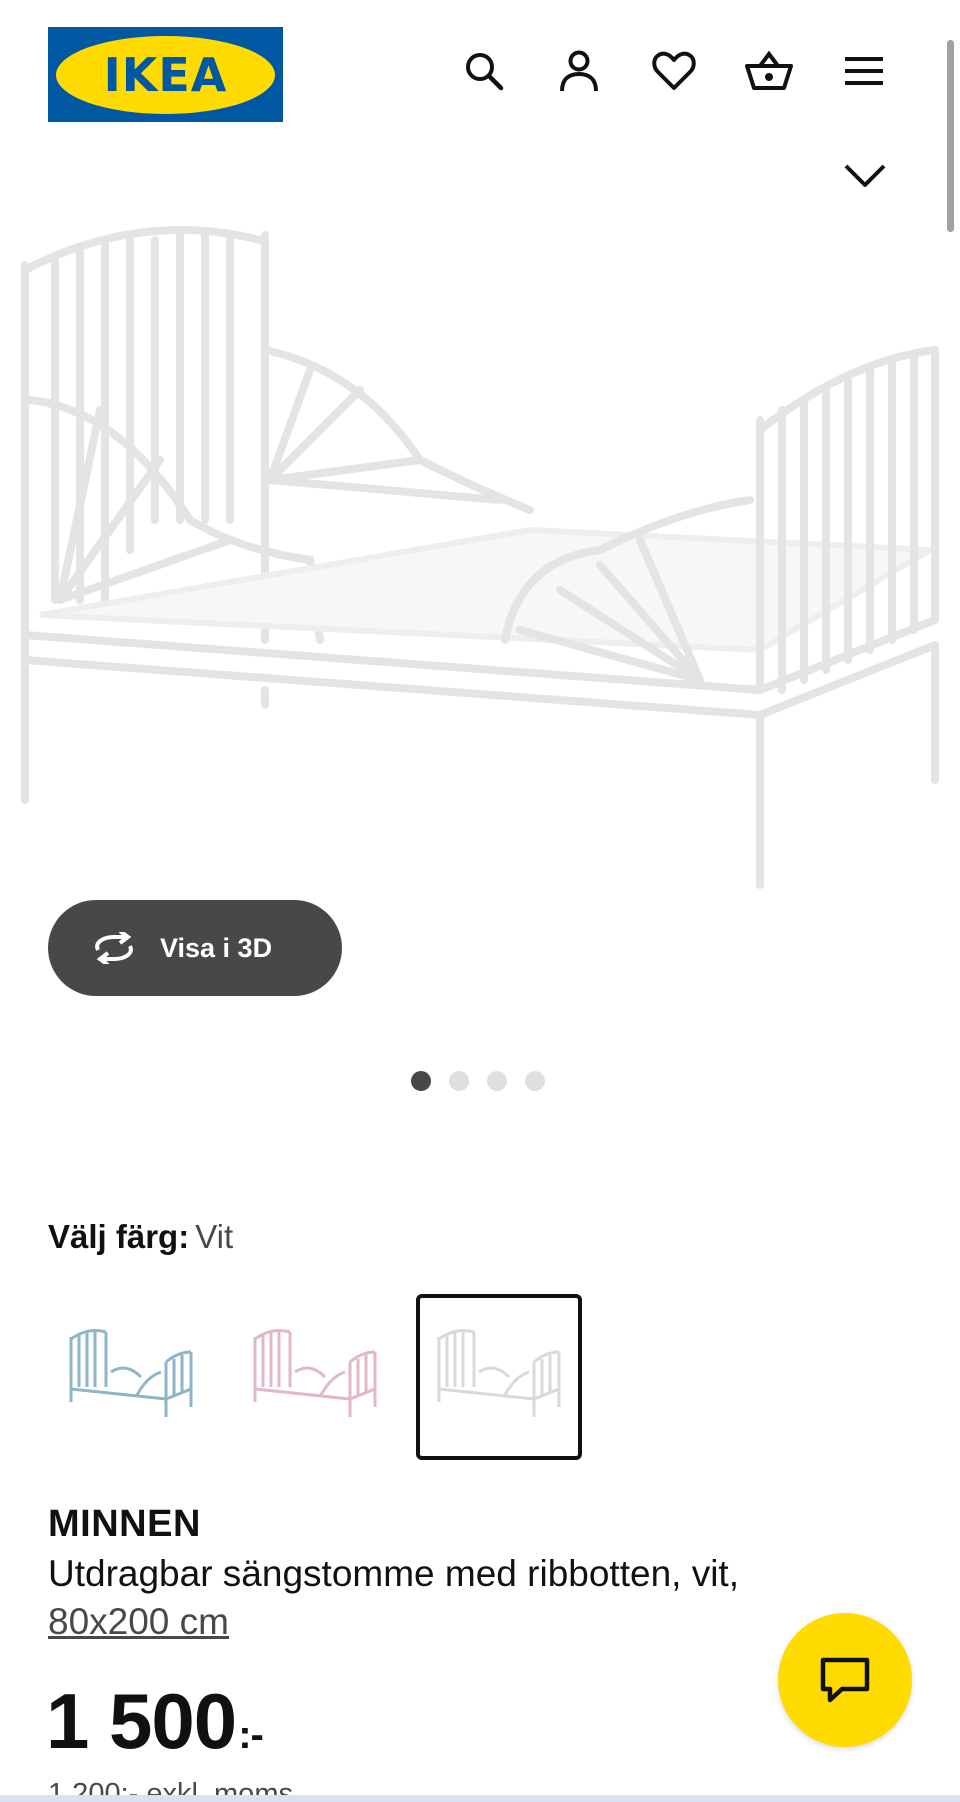  I want to click on chat-button, so click(845, 1680).